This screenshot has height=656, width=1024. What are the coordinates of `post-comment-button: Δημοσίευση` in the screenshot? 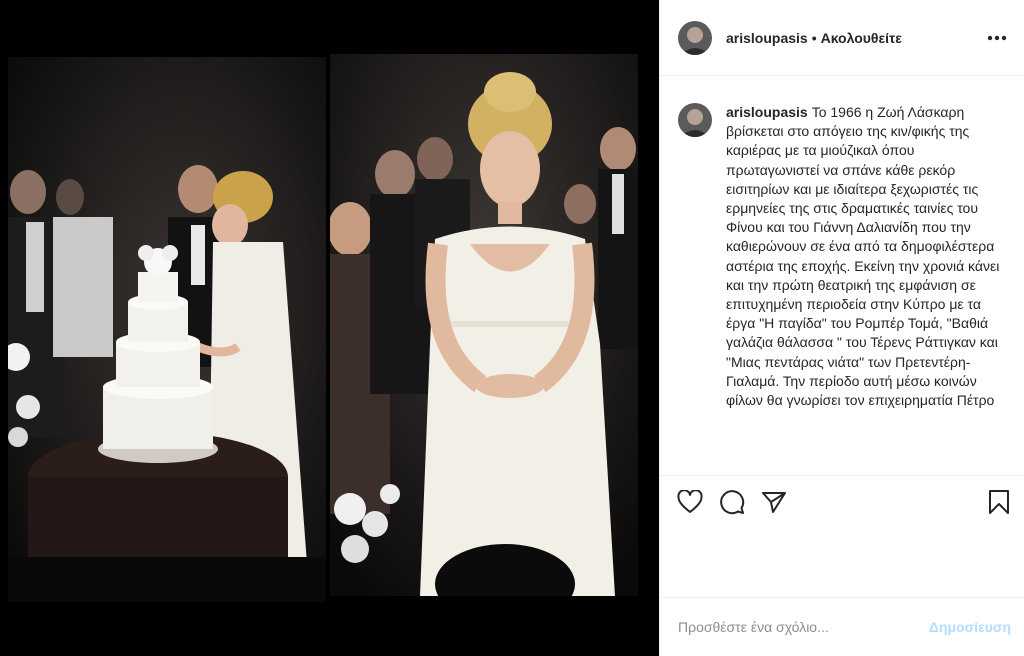 It's located at (970, 627).